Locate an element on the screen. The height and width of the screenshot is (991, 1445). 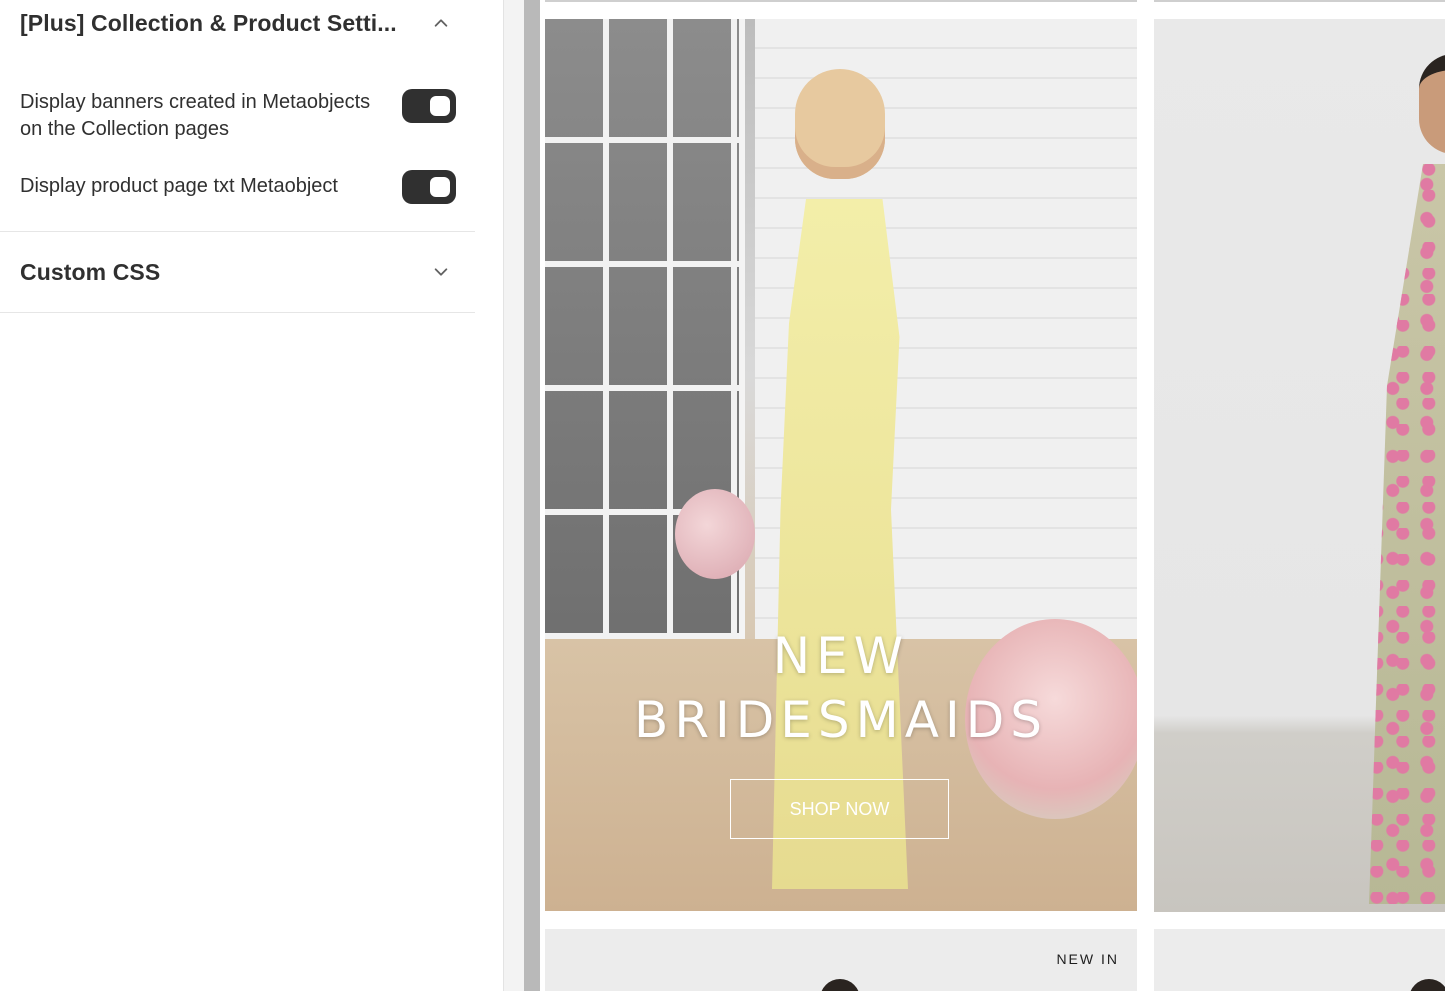
hero-heading-line2: BRIDESMAIDS is located at coordinates (841, 720).